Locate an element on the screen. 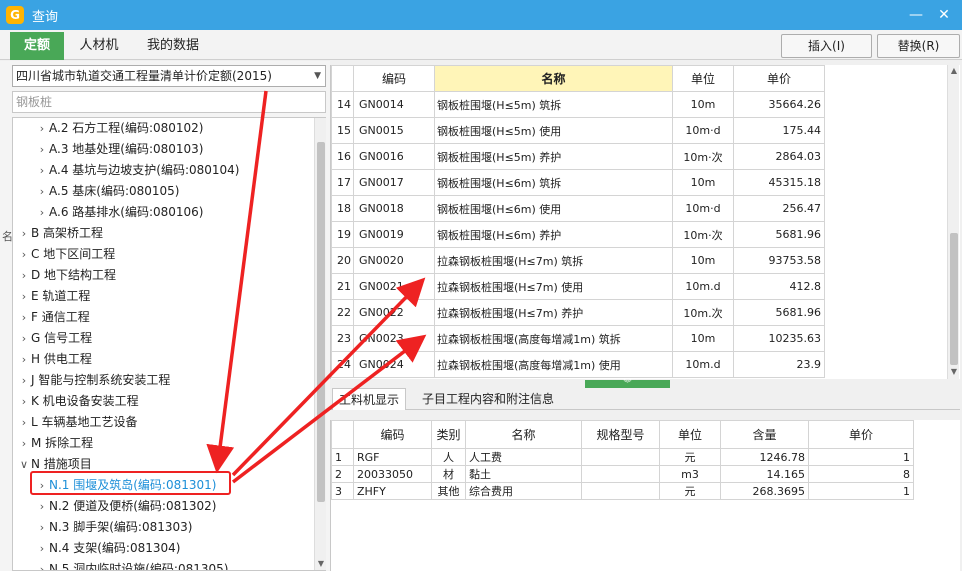  tab-my-data: 我的数据 is located at coordinates (173, 46).